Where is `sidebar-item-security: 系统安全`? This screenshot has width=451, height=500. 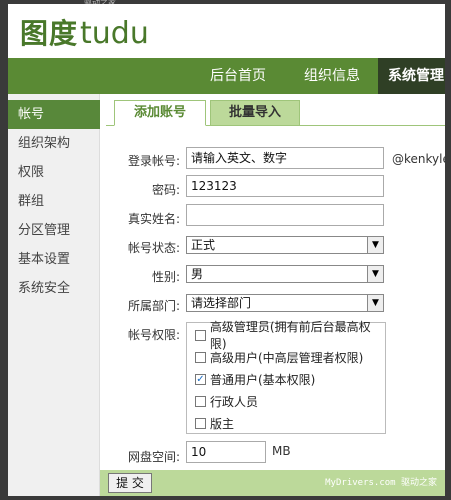
sidebar-item-security: 系统安全 is located at coordinates (54, 288).